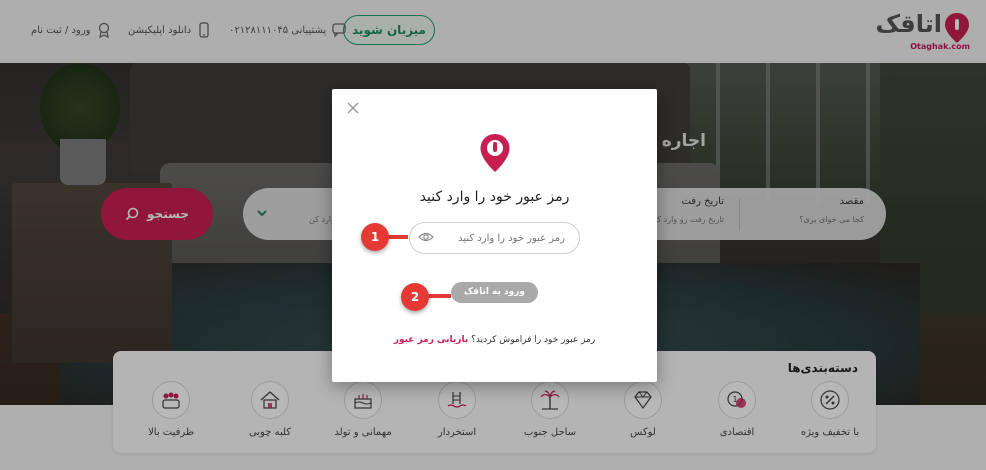  Describe the element at coordinates (353, 108) in the screenshot. I see `close-icon` at that location.